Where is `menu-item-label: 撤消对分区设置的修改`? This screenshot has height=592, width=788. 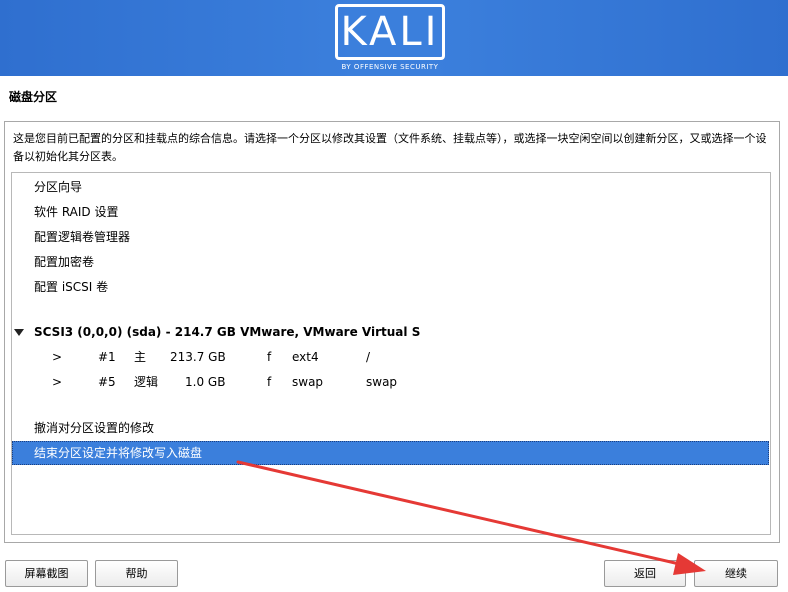
menu-item-label: 撤消对分区设置的修改 is located at coordinates (94, 428).